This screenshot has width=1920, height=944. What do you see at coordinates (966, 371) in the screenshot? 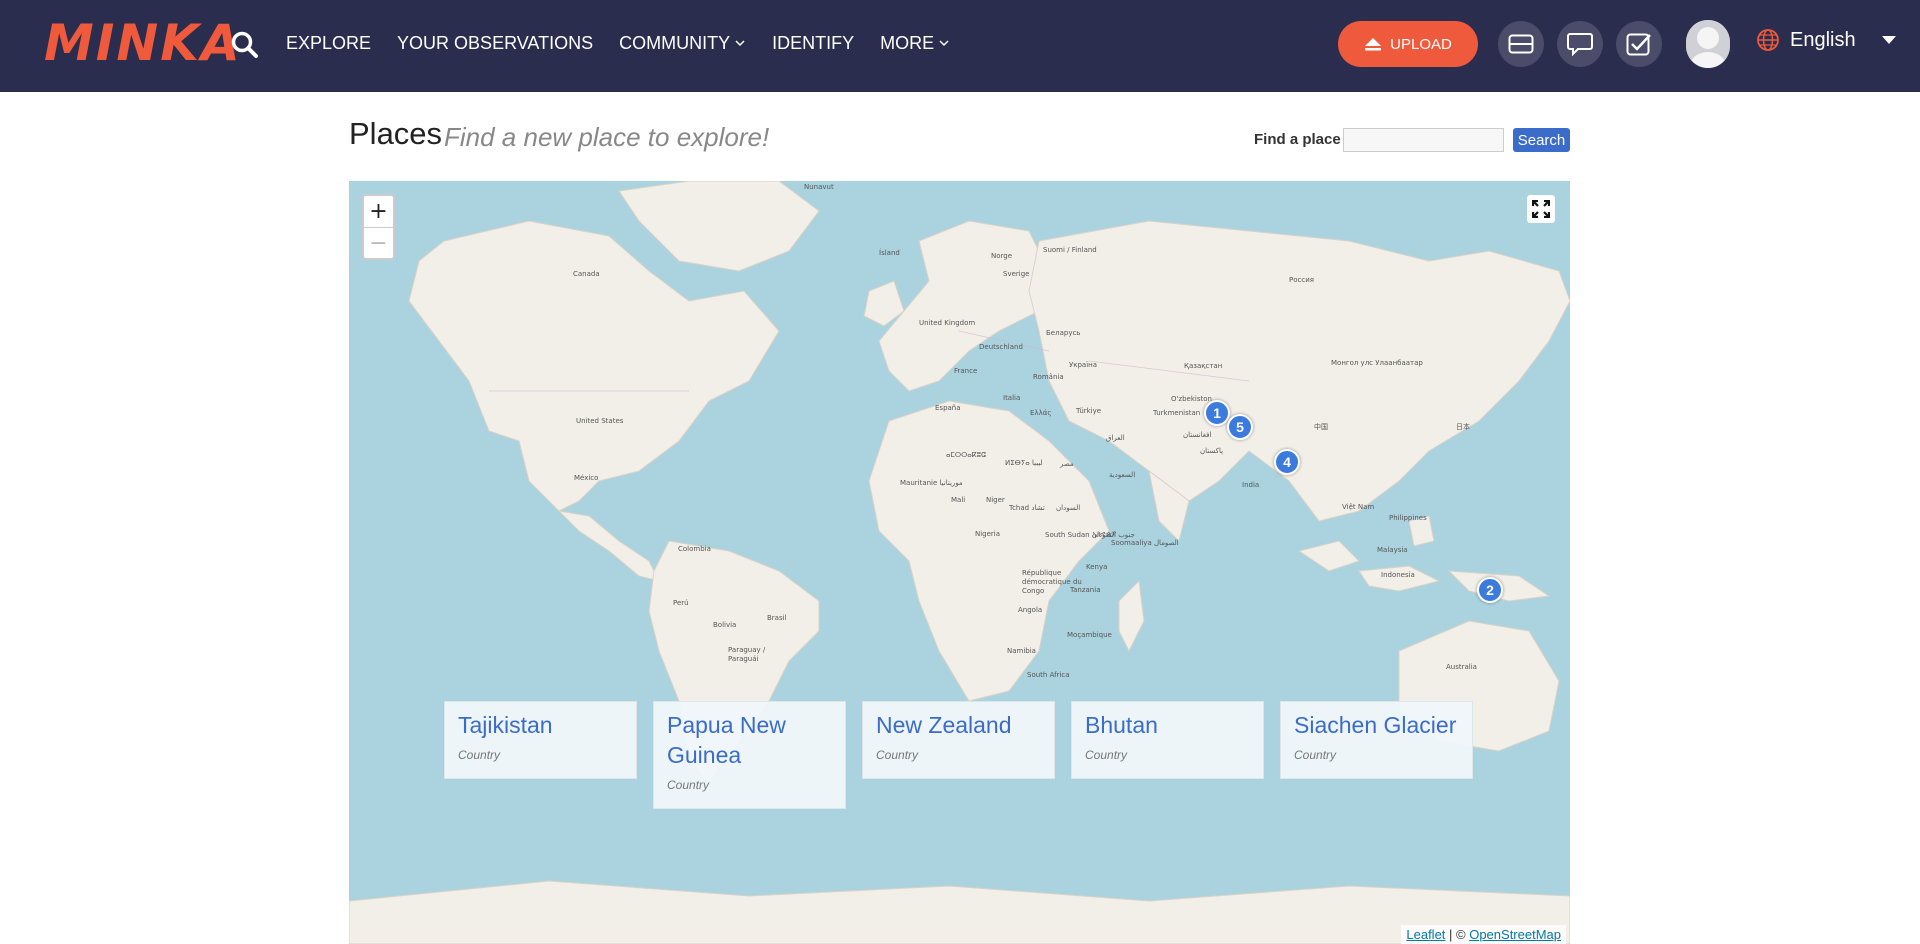
I see `map-label: France` at bounding box center [966, 371].